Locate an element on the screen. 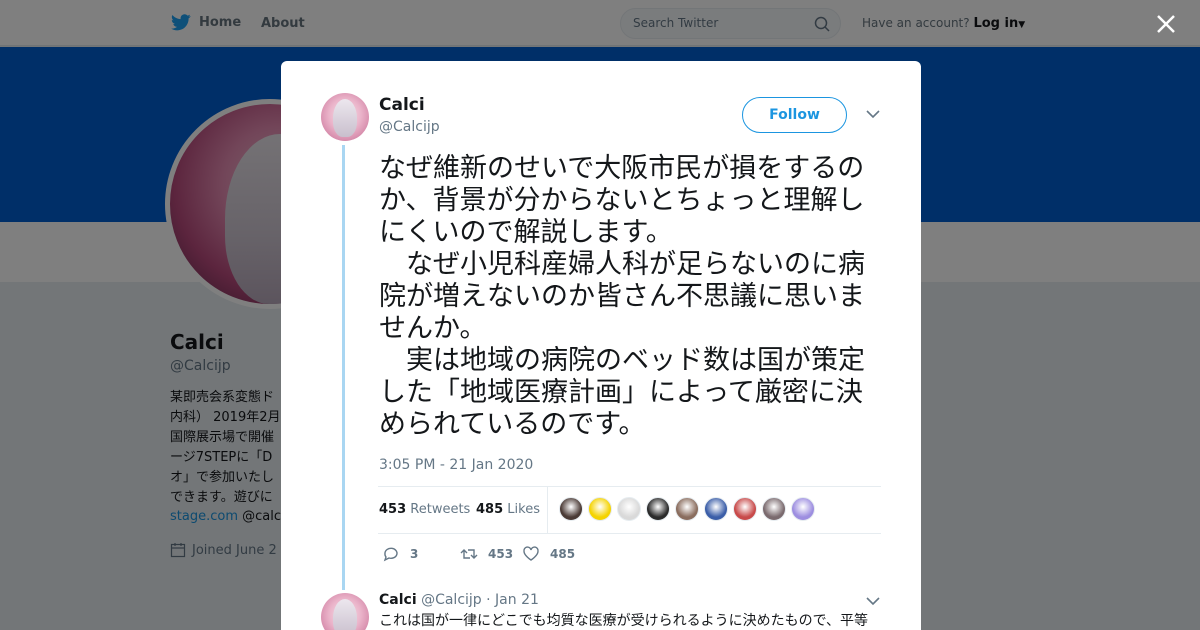 This screenshot has width=1200, height=630. reply-icon is located at coordinates (390, 554).